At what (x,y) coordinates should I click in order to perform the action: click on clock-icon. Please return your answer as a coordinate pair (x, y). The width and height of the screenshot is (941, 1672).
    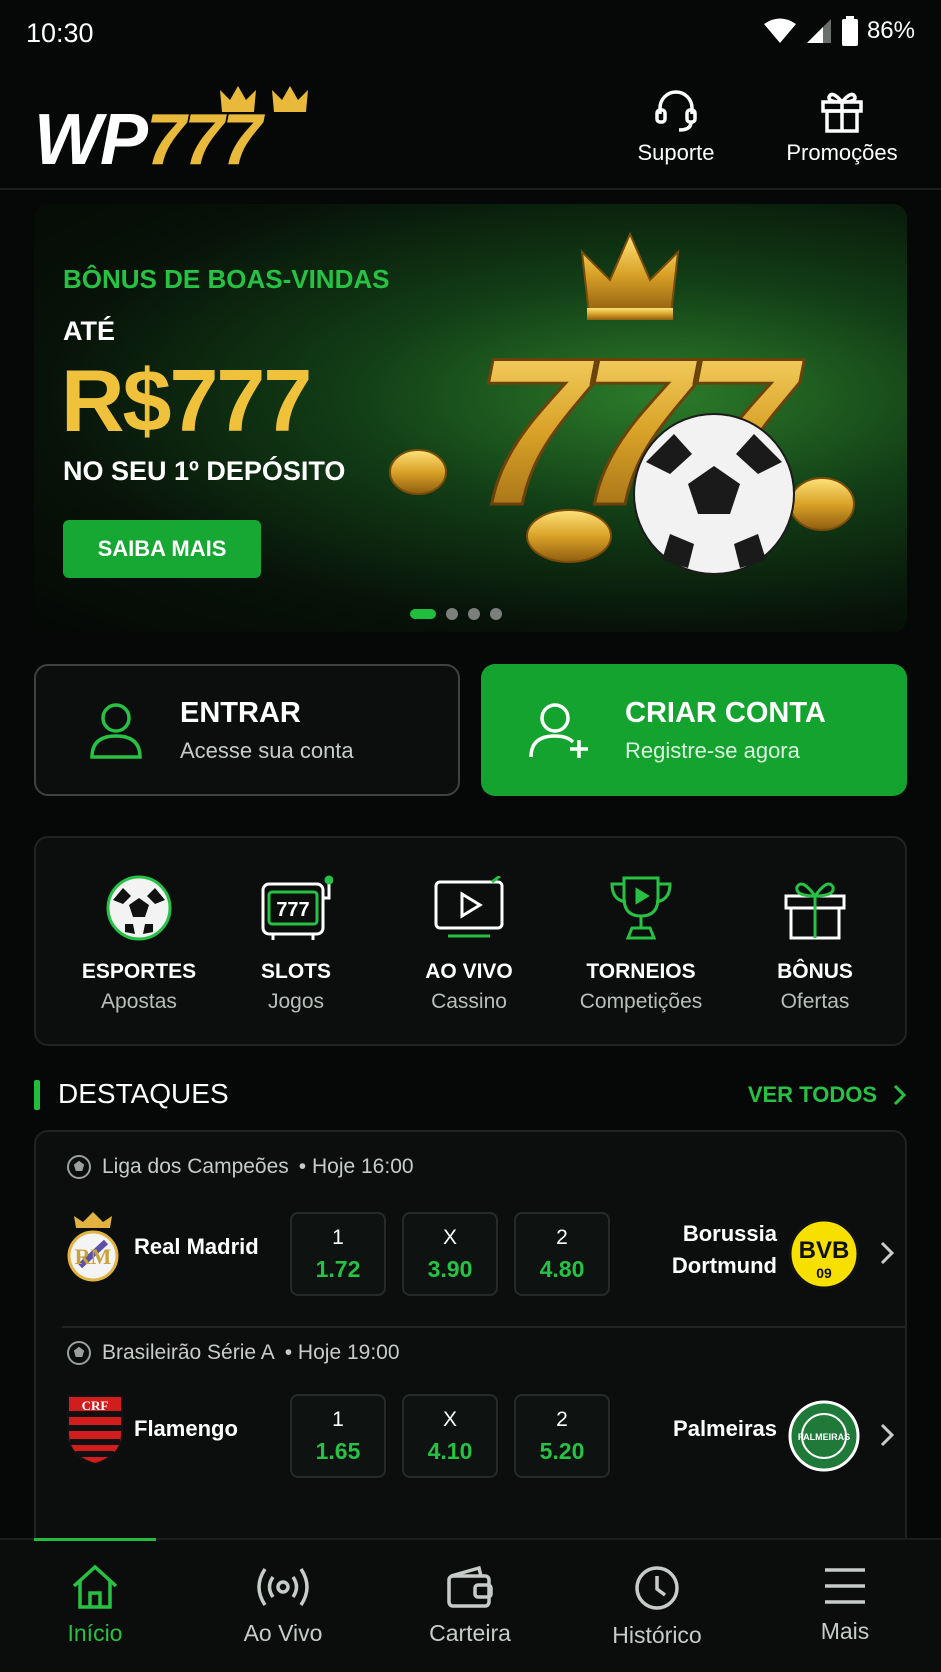
    Looking at the image, I should click on (657, 1588).